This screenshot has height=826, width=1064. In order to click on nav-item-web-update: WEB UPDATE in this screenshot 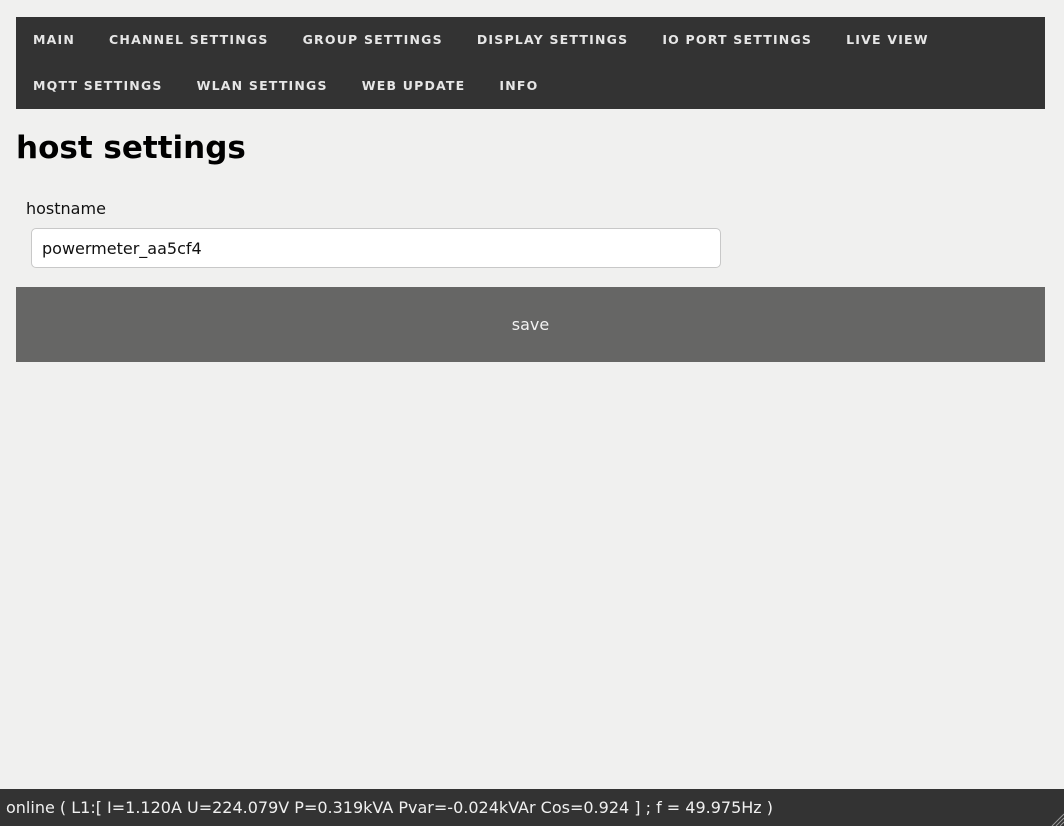, I will do `click(414, 86)`.